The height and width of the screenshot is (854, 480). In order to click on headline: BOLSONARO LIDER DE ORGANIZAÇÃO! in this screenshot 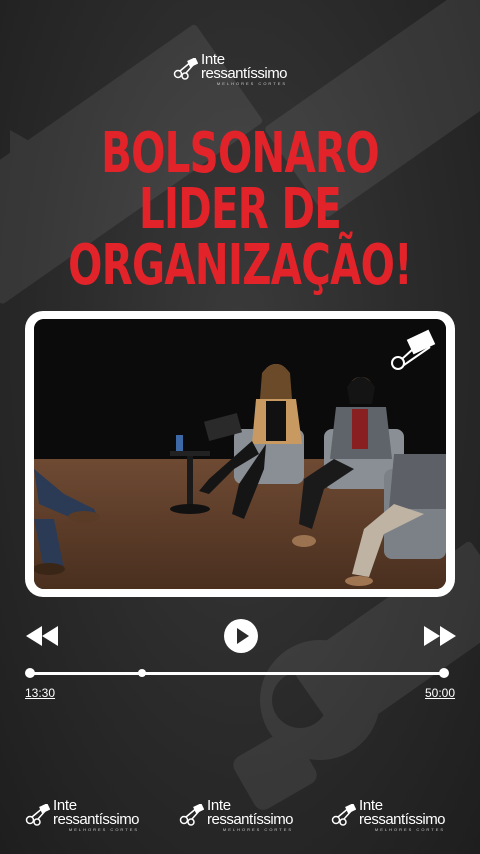, I will do `click(240, 210)`.